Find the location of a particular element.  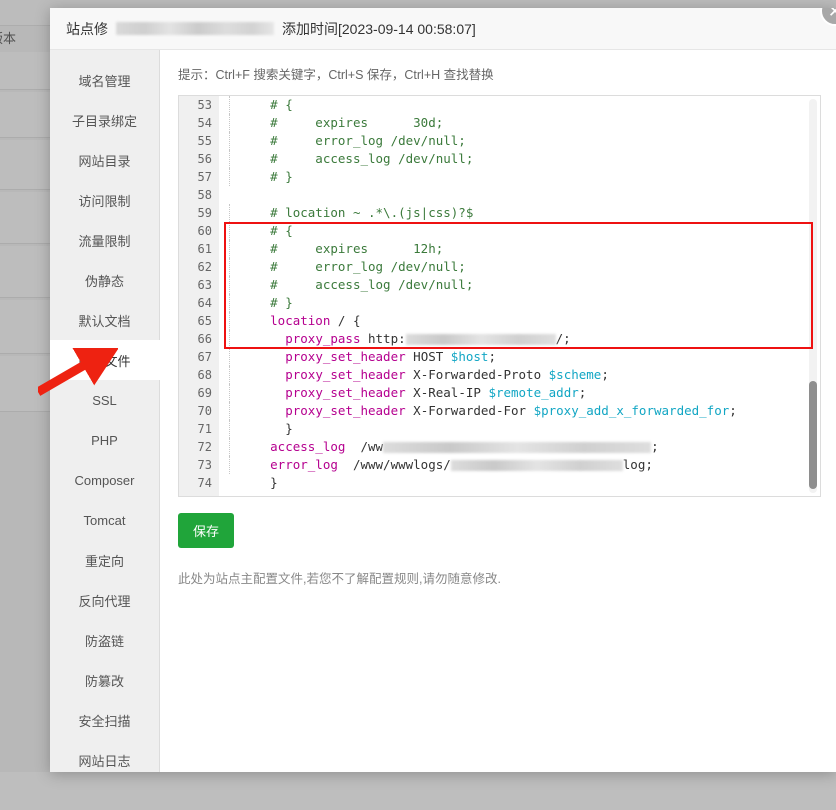

sidebar-item-label: Tomcat is located at coordinates (104, 520).